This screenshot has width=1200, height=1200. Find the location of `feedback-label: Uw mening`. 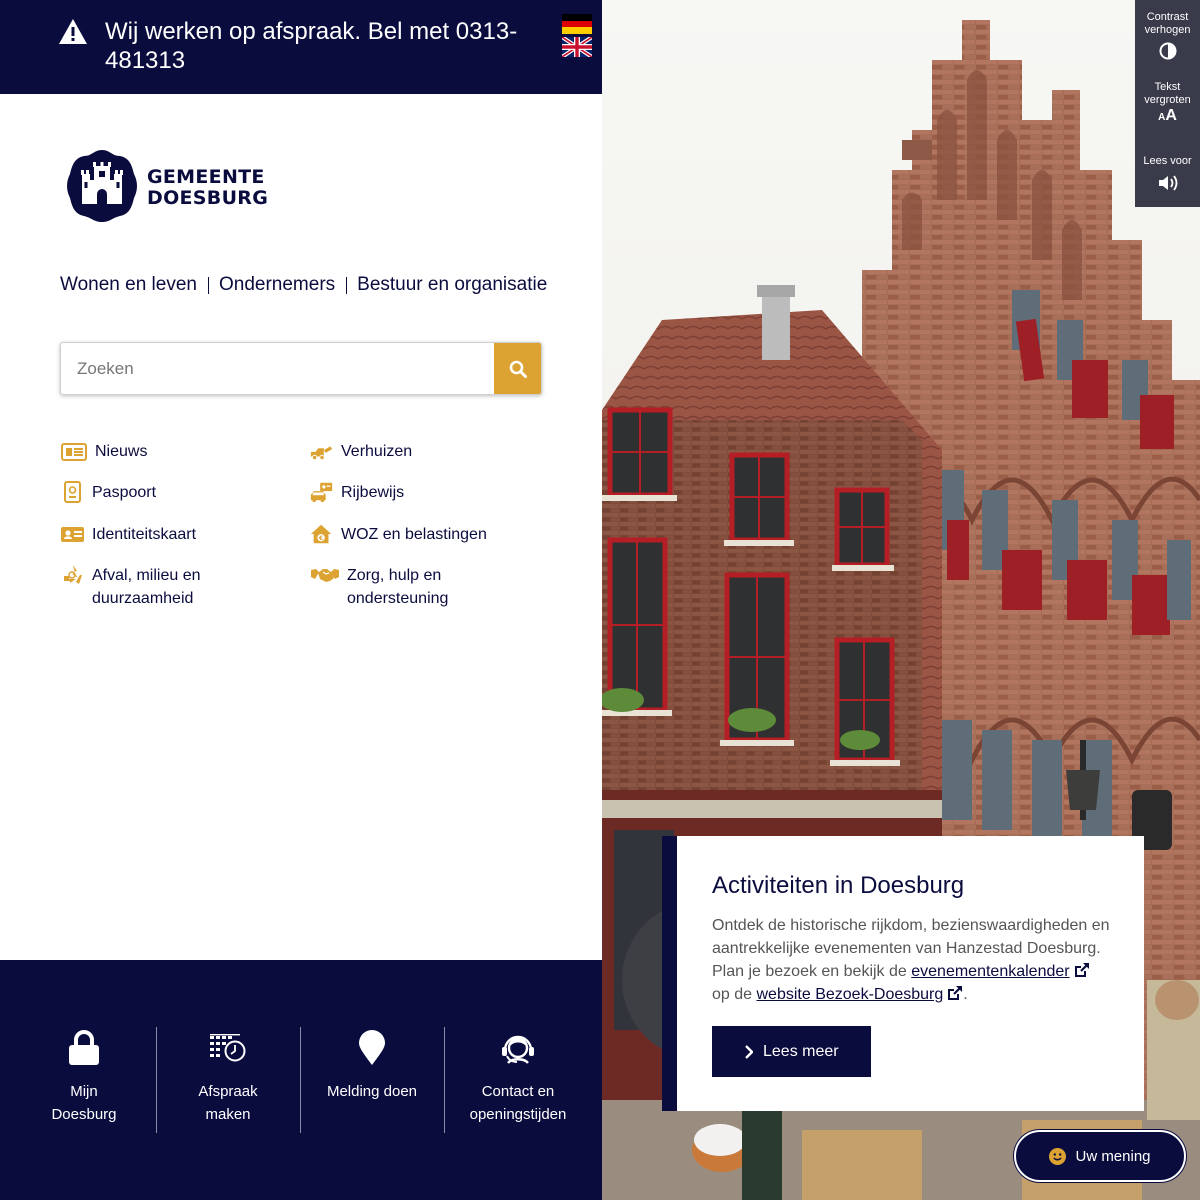

feedback-label: Uw mening is located at coordinates (1113, 1156).